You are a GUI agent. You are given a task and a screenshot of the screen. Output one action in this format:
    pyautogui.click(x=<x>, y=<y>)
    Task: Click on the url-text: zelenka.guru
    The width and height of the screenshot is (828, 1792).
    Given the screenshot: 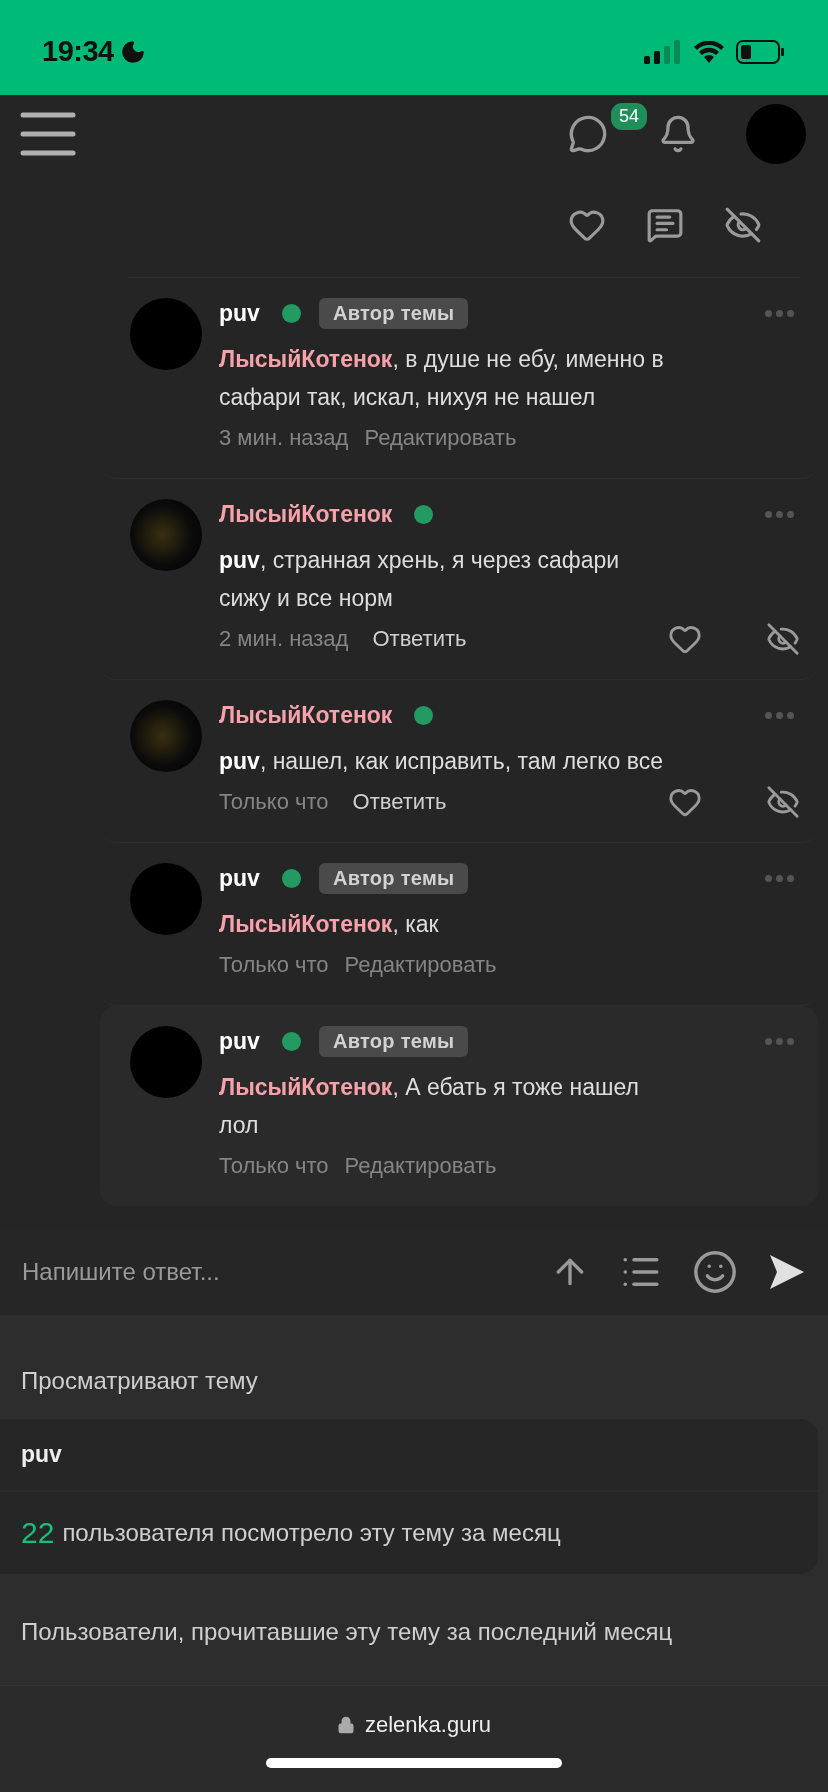 What is the action you would take?
    pyautogui.click(x=428, y=1725)
    